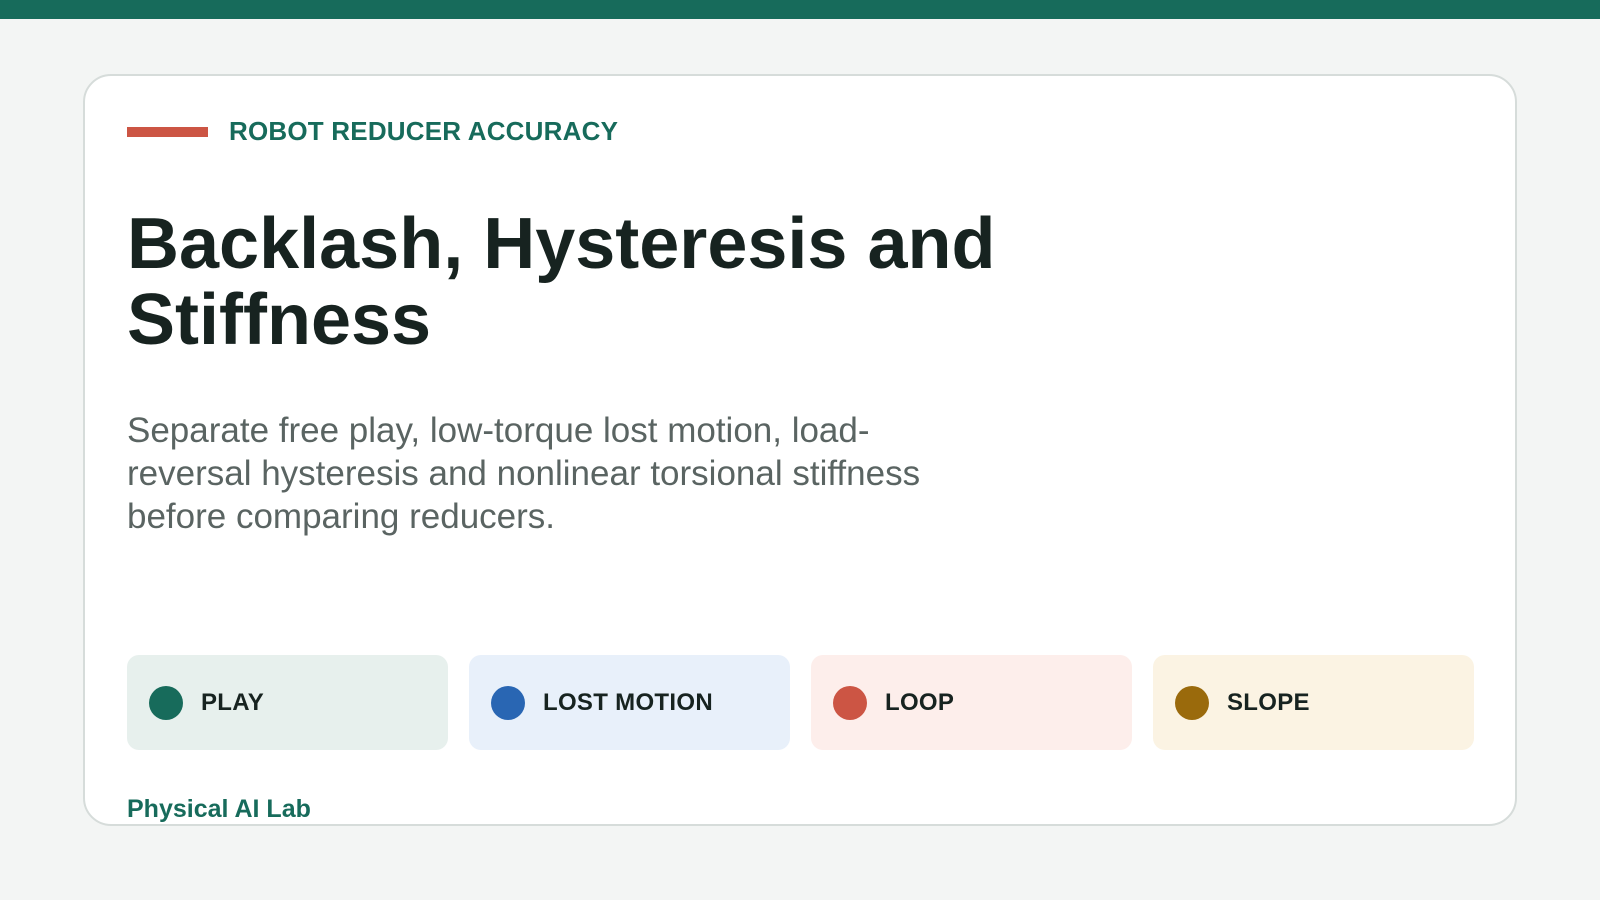  I want to click on chip-label: LOST MOTION, so click(628, 702).